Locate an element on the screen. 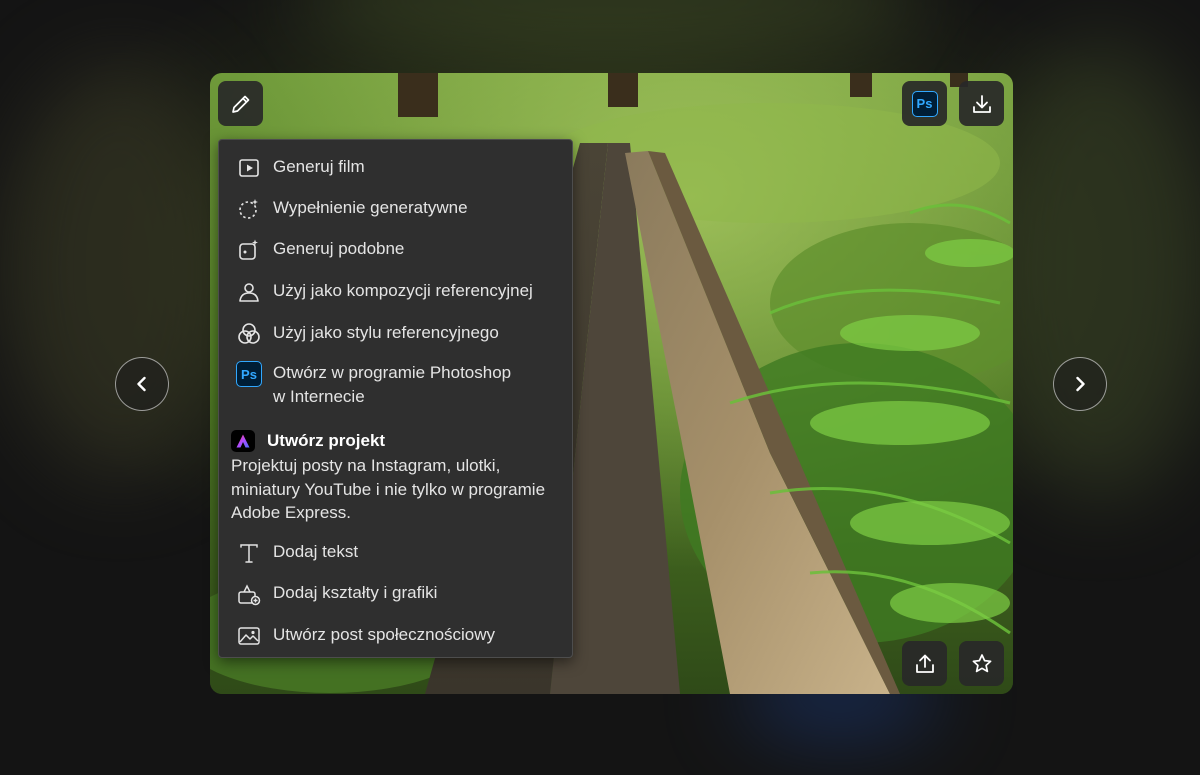  menu-item-add-shapes: Dodaj kształty i grafiki is located at coordinates (395, 594).